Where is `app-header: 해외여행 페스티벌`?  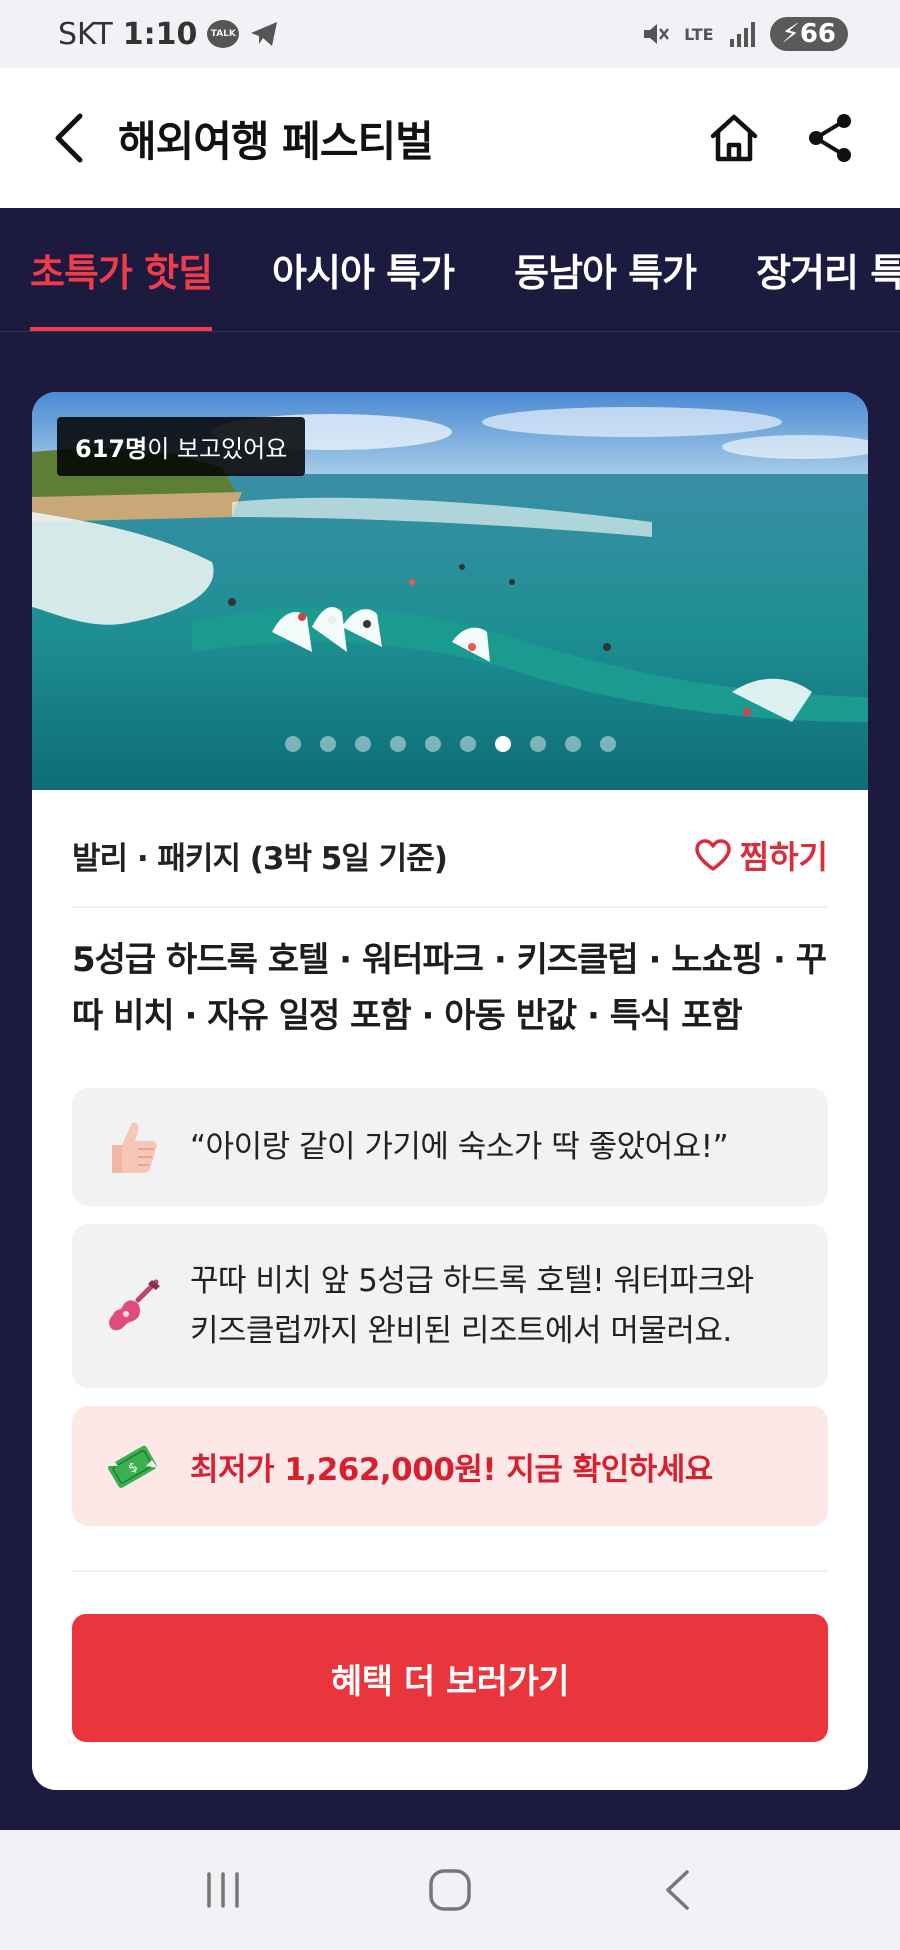
app-header: 해외여행 페스티벌 is located at coordinates (450, 138).